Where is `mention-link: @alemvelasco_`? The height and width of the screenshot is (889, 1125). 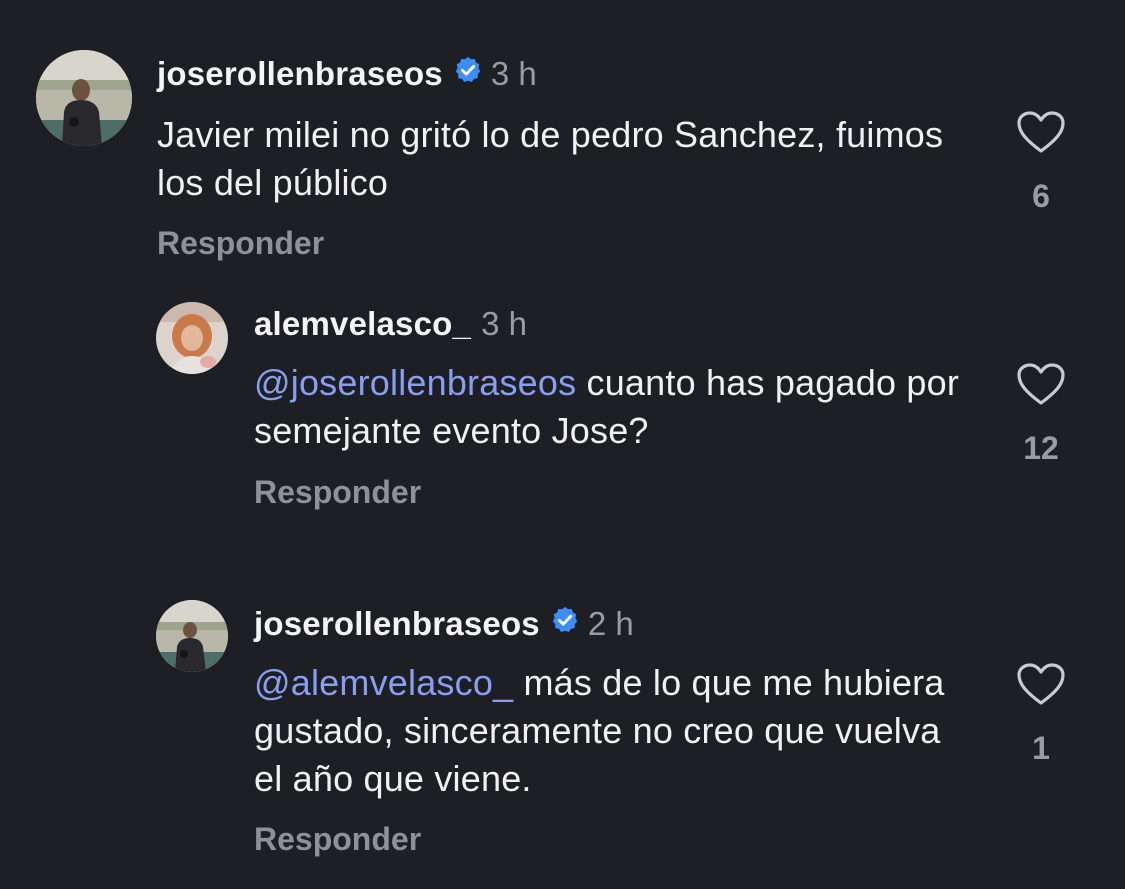
mention-link: @alemvelasco_ is located at coordinates (383, 682).